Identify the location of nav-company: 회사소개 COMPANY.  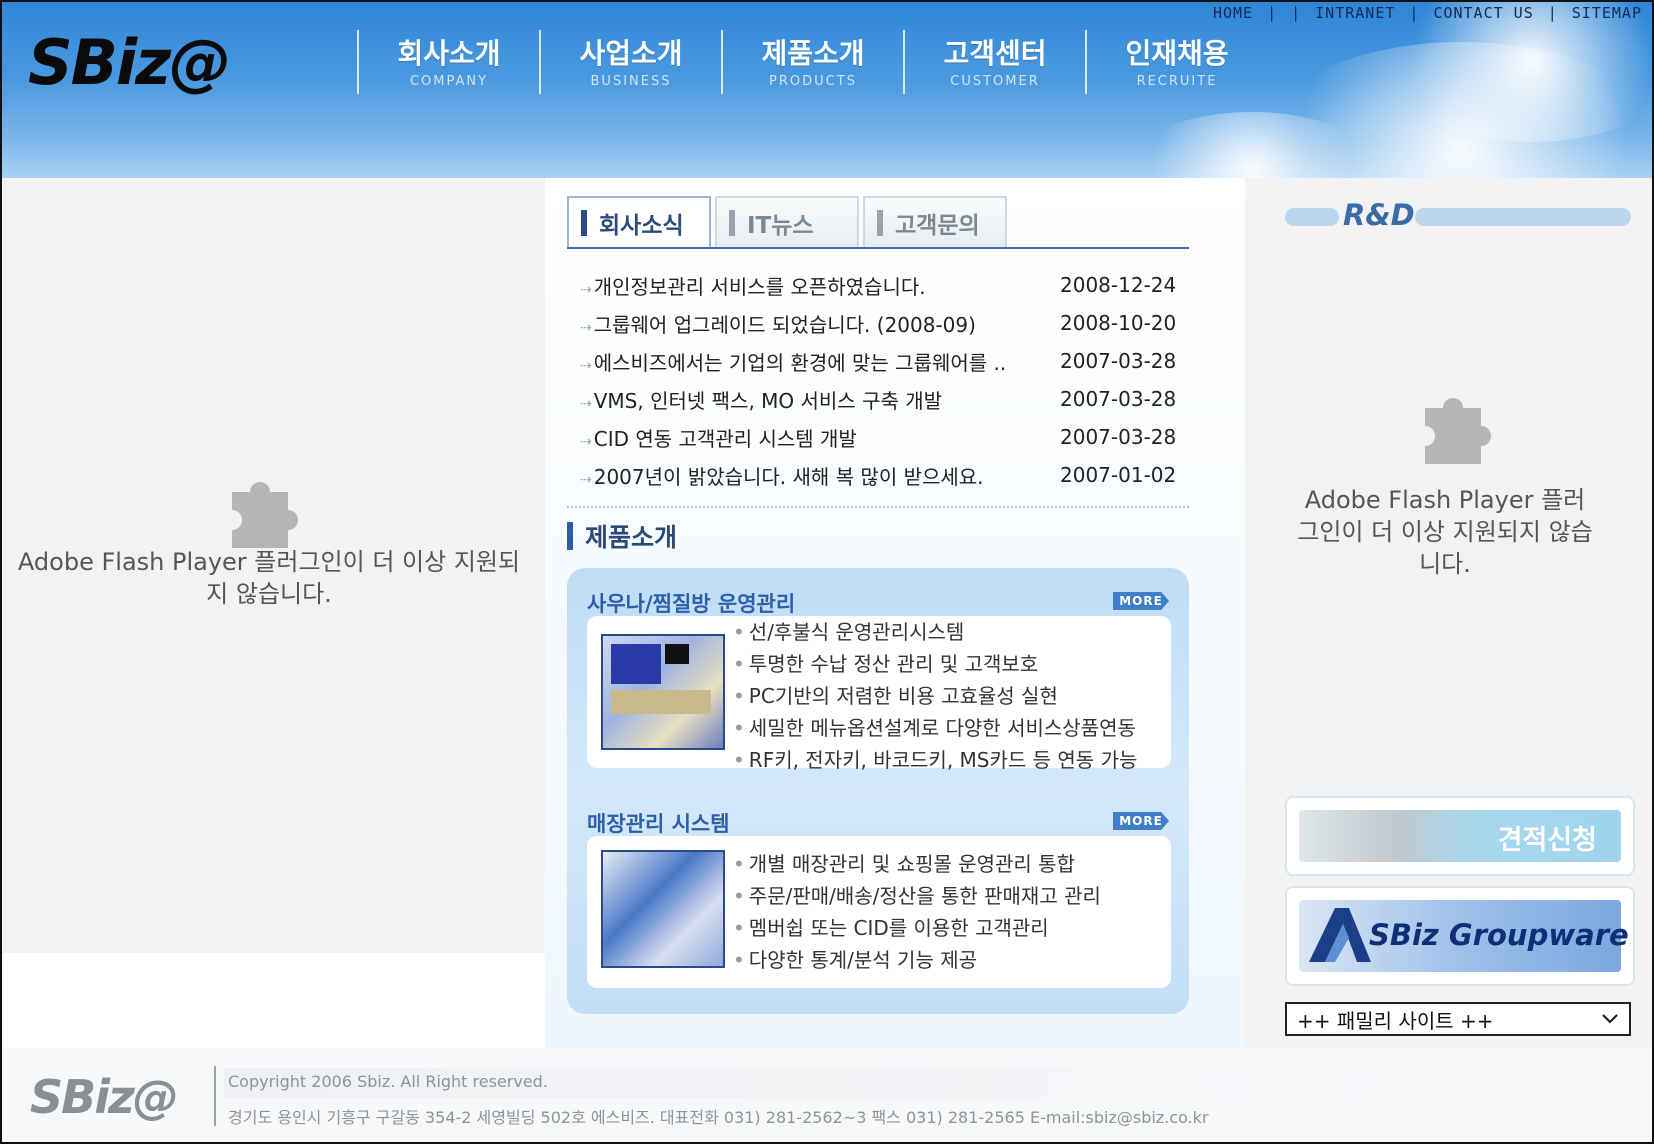
(448, 62).